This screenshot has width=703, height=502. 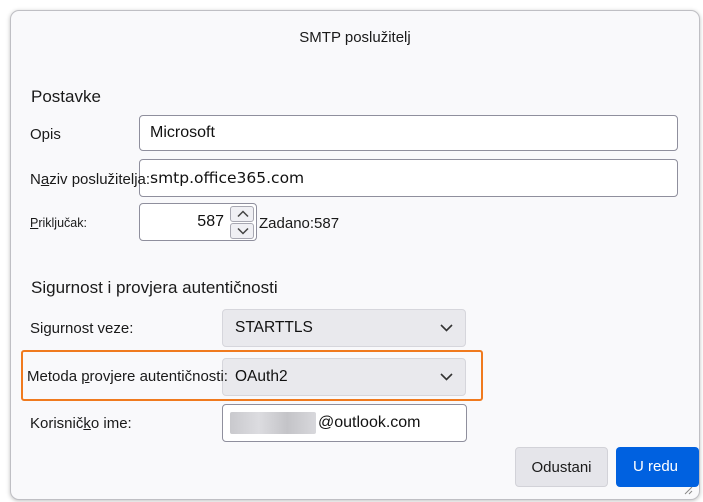 What do you see at coordinates (408, 133) in the screenshot?
I see `description-input: Microsoft` at bounding box center [408, 133].